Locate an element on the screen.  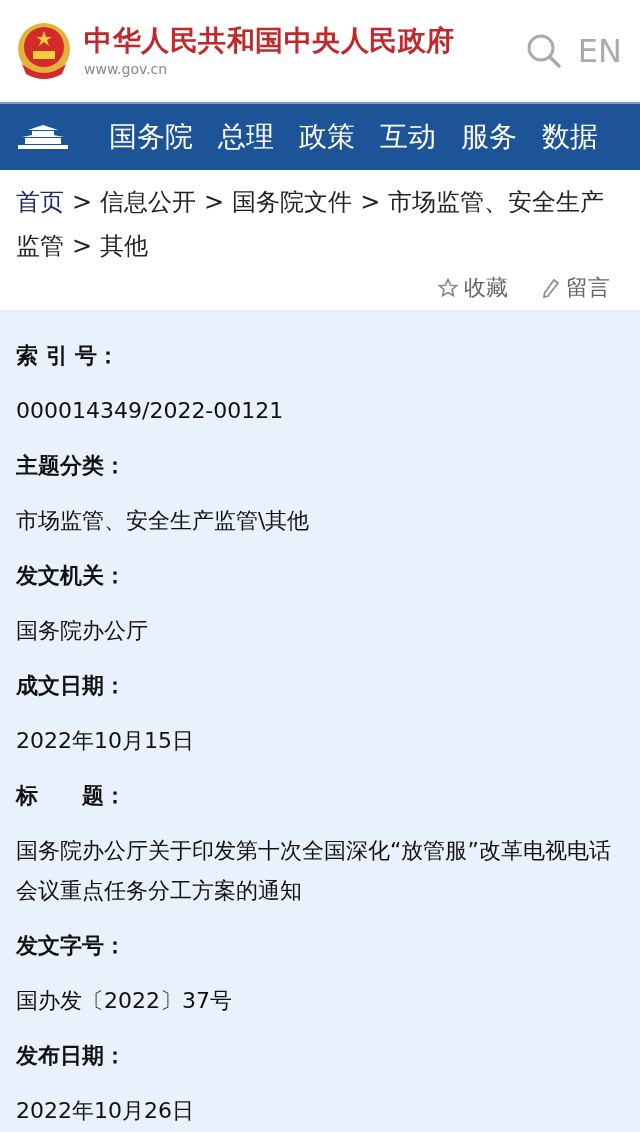
nav-tab: 服务 is located at coordinates (489, 137).